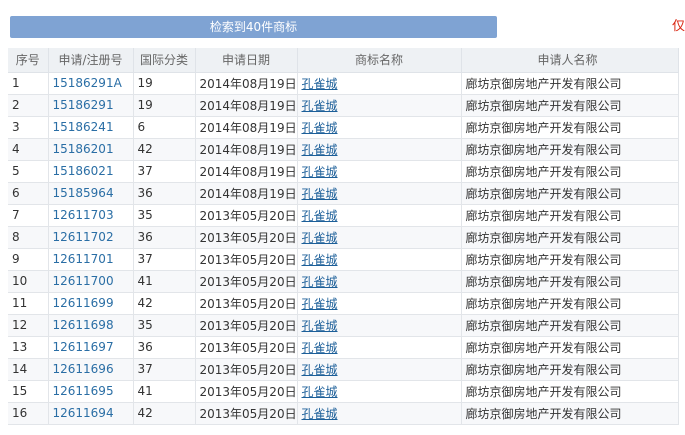  I want to click on table-header-row: 序号 申请/注册号 国际分类 申请日期 商标名称 申请人名称, so click(343, 60).